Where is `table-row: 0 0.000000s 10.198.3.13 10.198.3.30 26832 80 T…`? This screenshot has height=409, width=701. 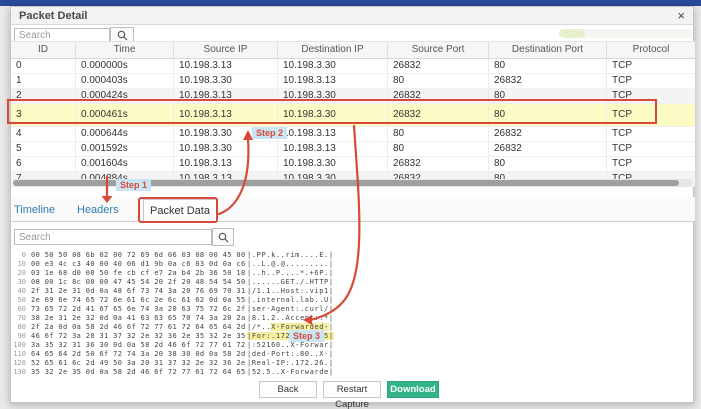
table-row: 0 0.000000s 10.198.3.13 10.198.3.30 26832 80 T… is located at coordinates (353, 66).